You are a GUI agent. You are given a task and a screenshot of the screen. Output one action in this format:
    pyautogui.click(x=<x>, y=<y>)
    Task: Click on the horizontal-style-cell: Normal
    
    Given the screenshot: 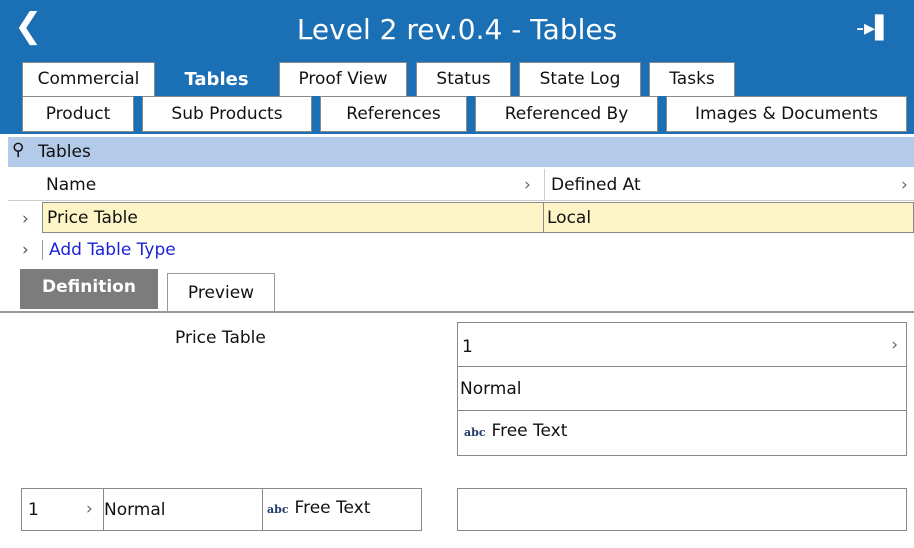 What is the action you would take?
    pyautogui.click(x=183, y=509)
    